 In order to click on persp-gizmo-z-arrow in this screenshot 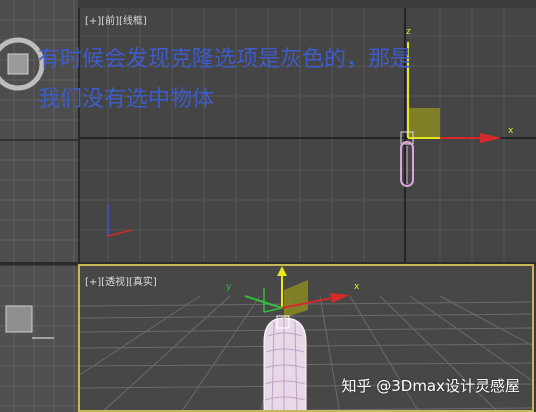, I will do `click(282, 271)`.